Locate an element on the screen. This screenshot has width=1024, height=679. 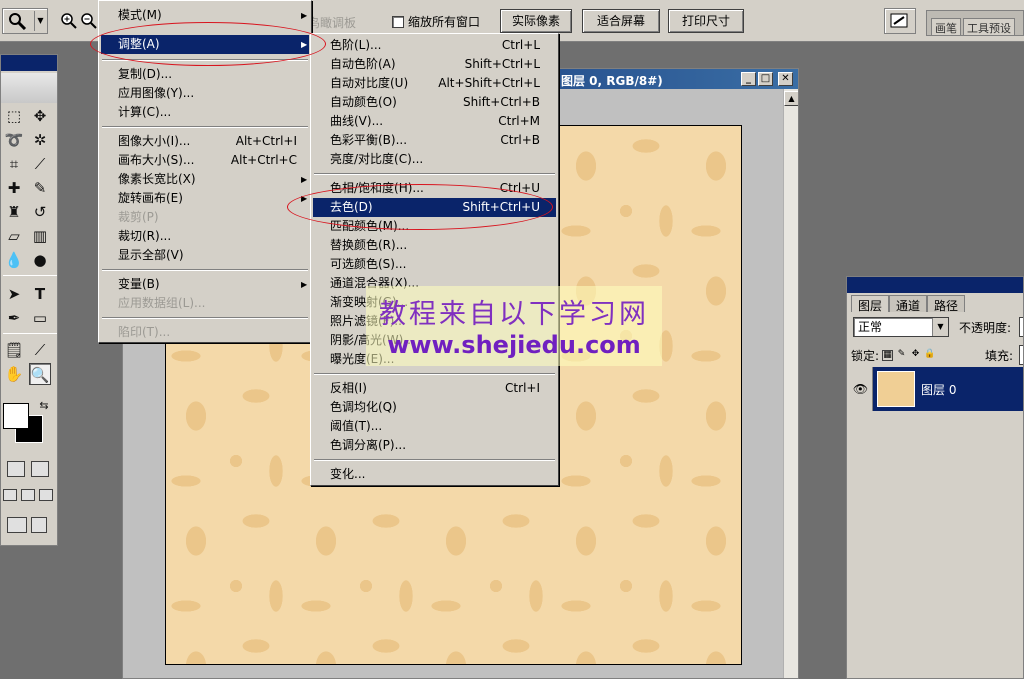
jump-to-imageready-icon is located at coordinates (17, 525).